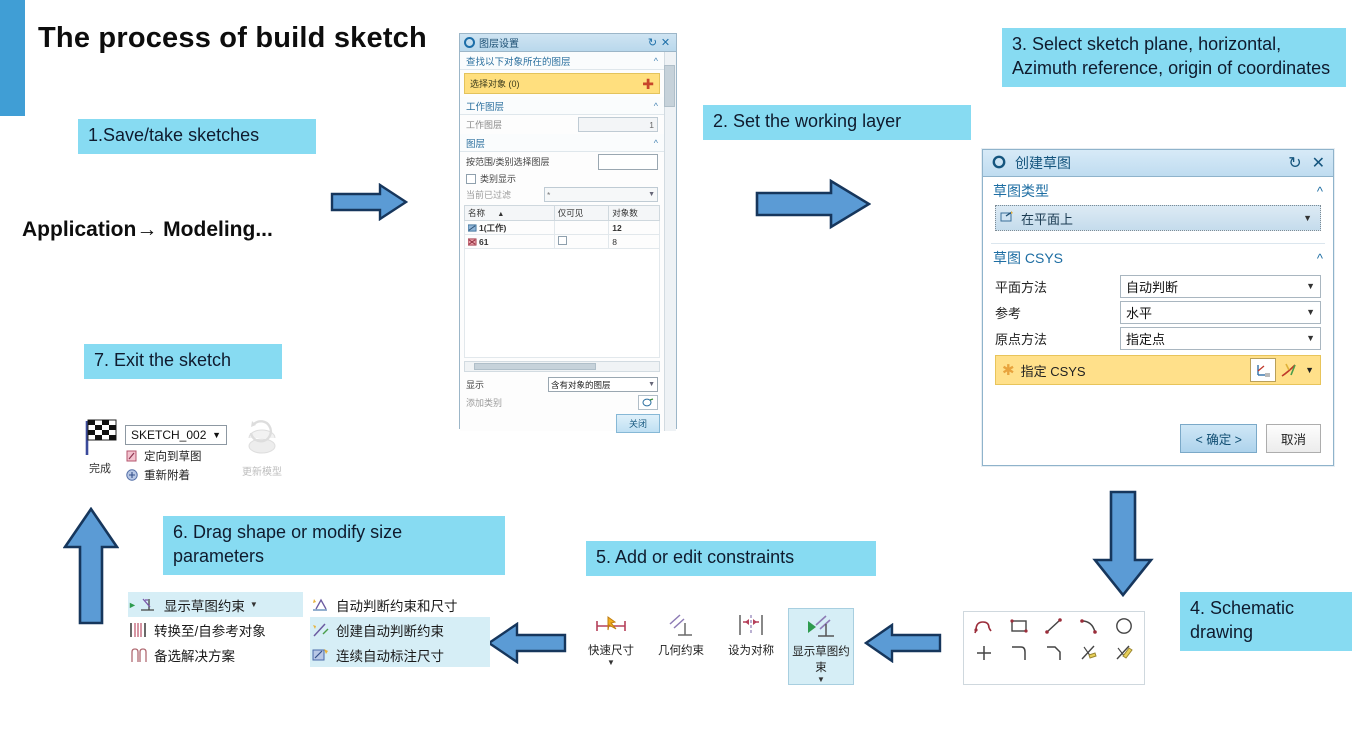  What do you see at coordinates (1054, 628) in the screenshot?
I see `line-icon` at bounding box center [1054, 628].